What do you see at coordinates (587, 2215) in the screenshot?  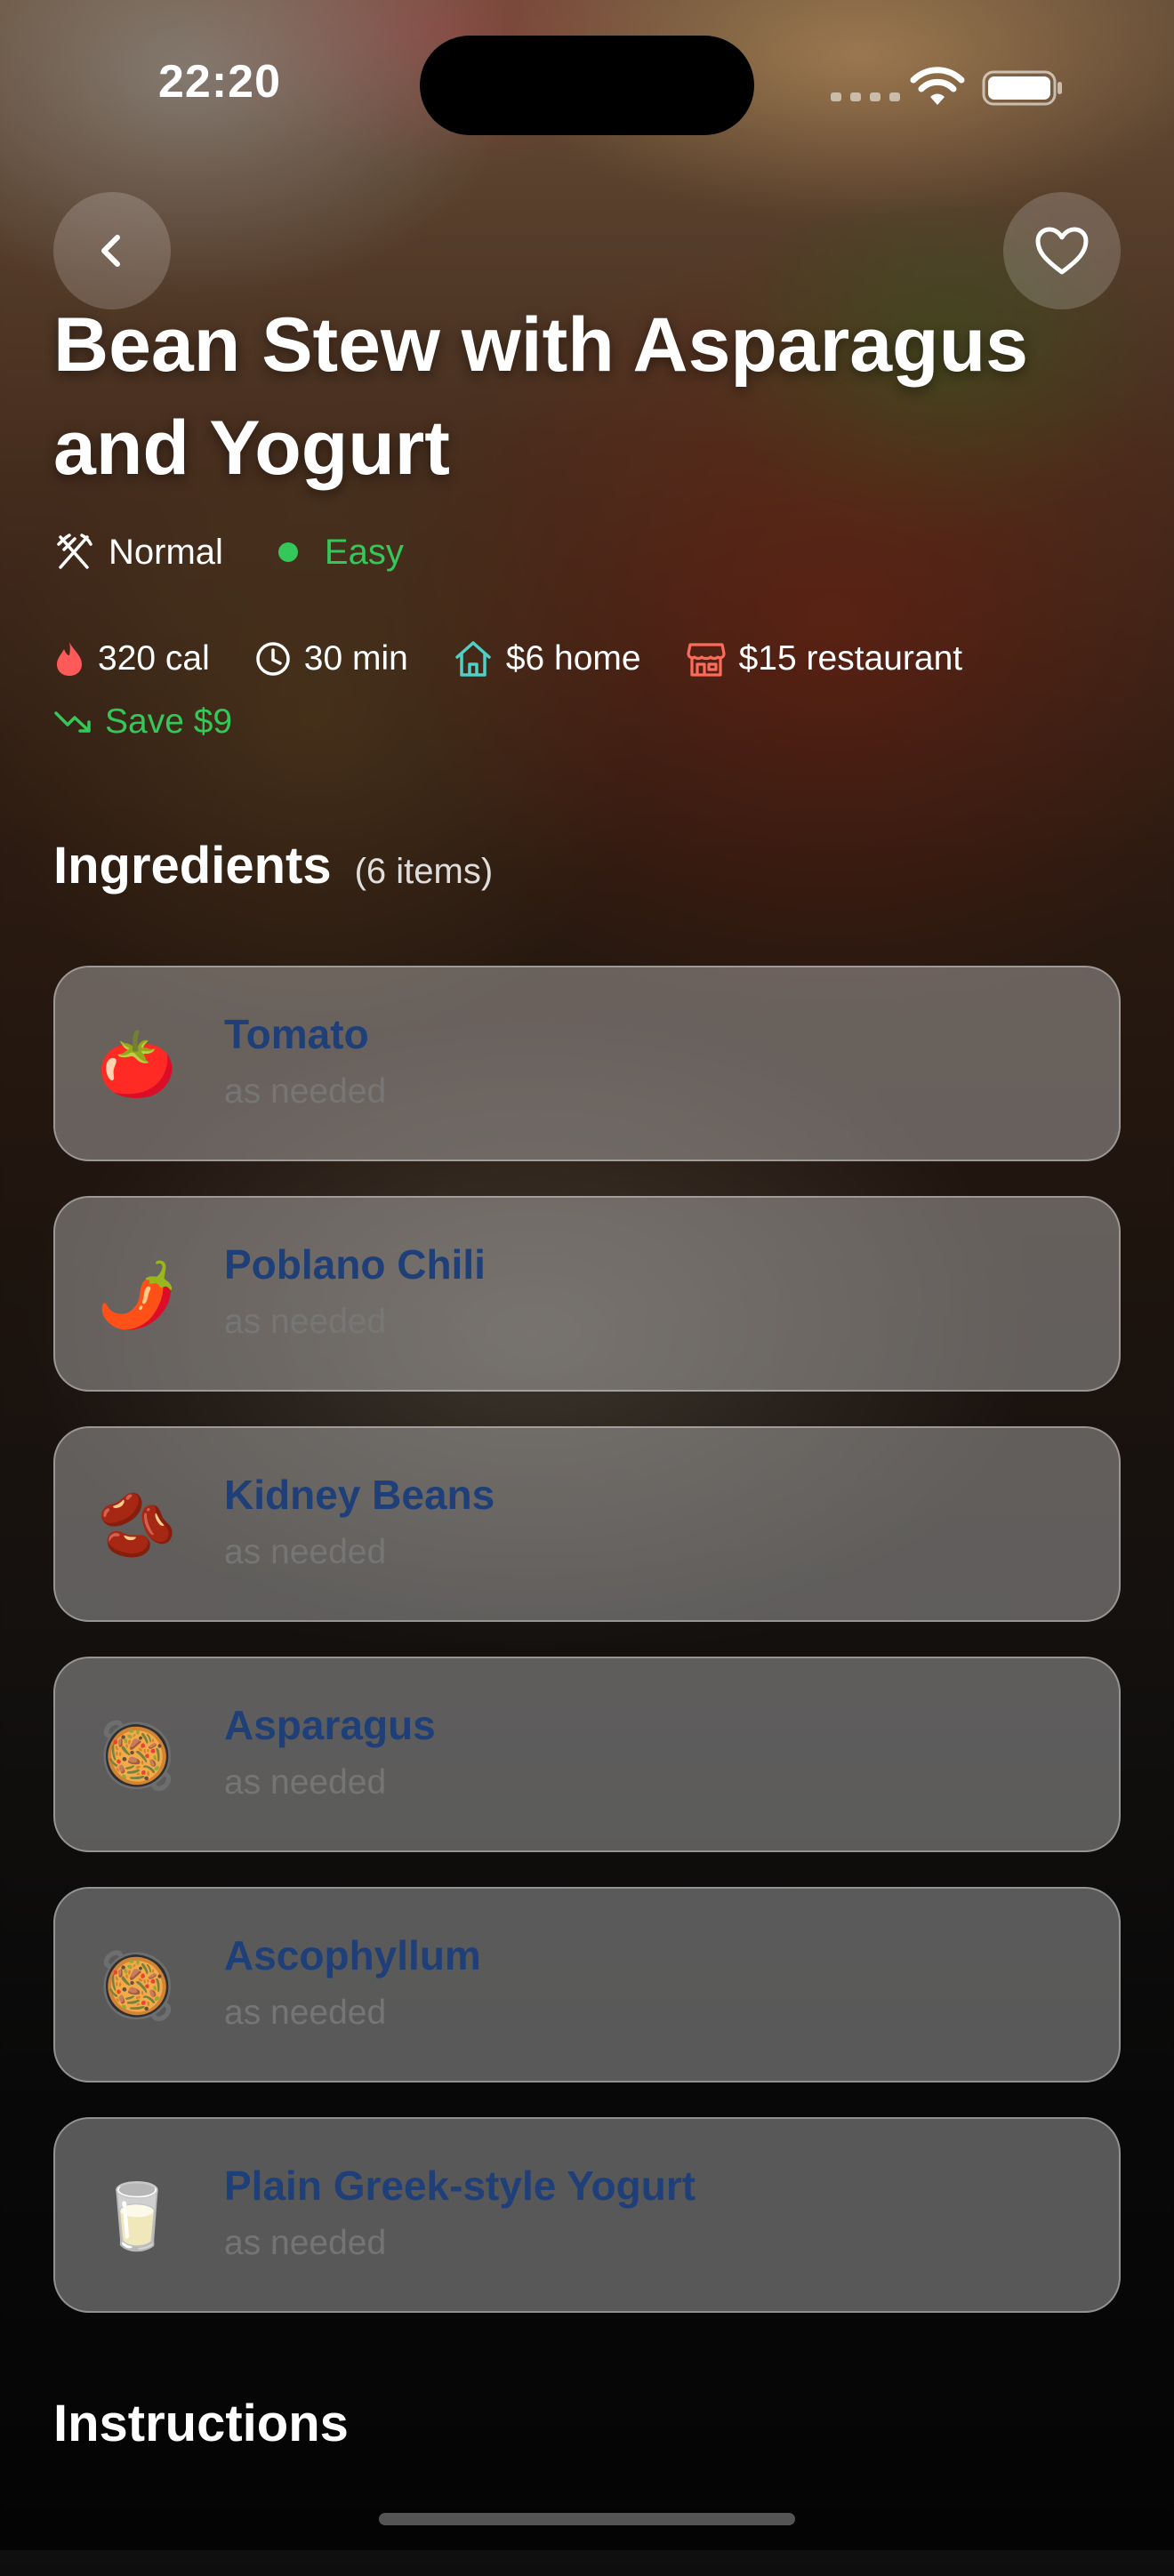 I see `ingredient-card: 🥛 Plain Greek-style Yogurt as needed` at bounding box center [587, 2215].